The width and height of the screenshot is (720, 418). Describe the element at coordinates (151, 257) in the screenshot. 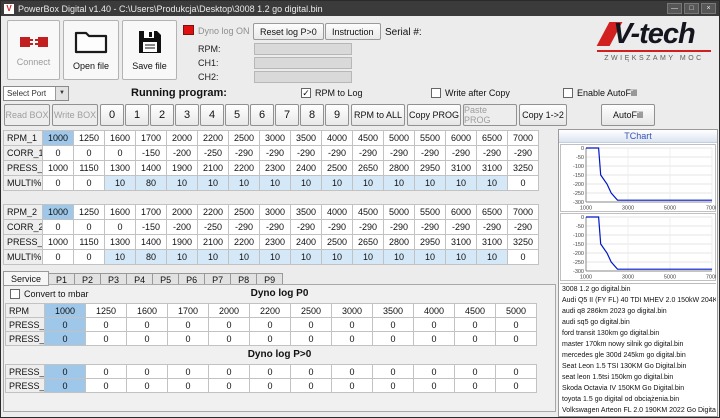

I see `table-cell: 80` at that location.